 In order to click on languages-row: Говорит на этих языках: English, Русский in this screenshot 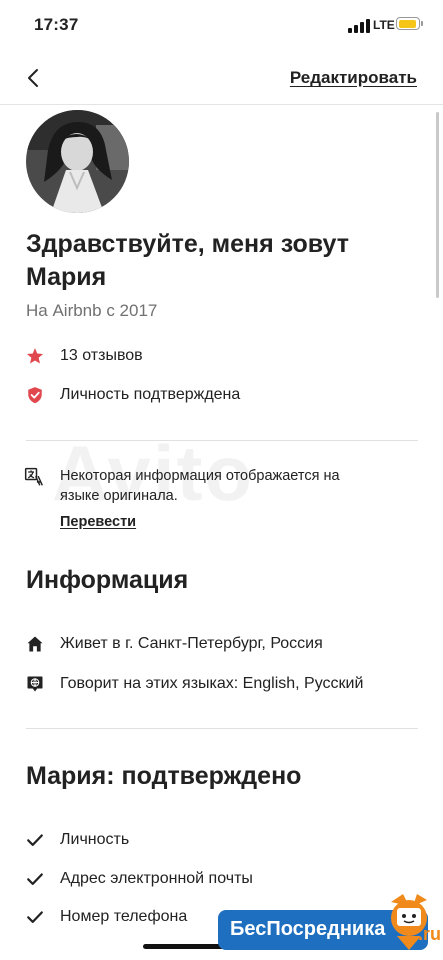, I will do `click(226, 685)`.